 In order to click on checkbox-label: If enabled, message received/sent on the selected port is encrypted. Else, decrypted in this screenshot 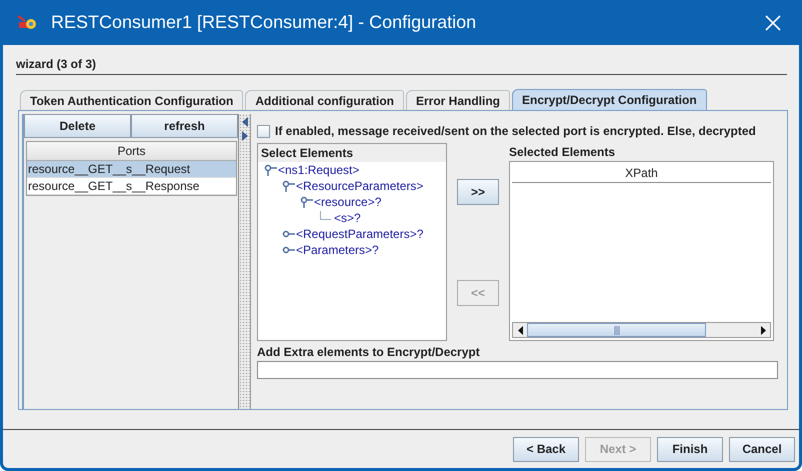, I will do `click(515, 131)`.